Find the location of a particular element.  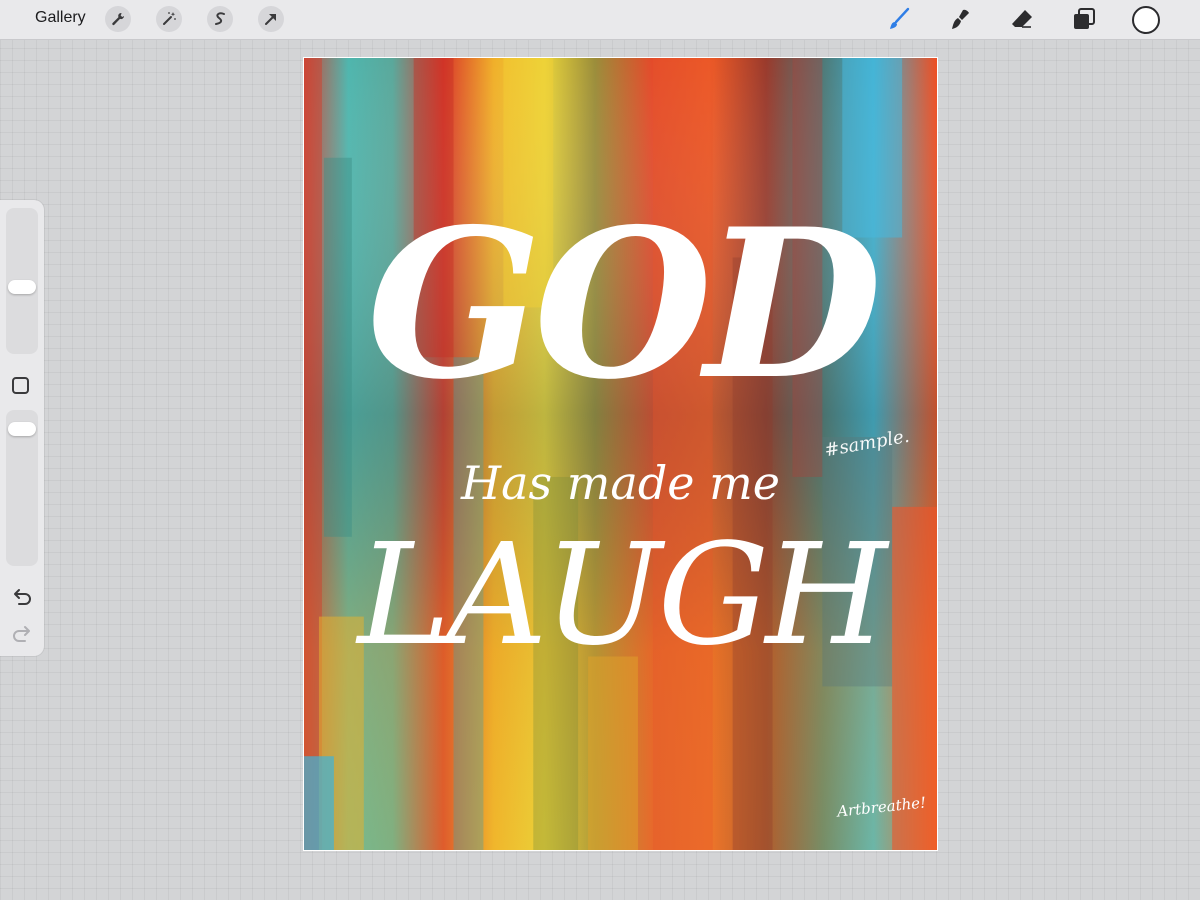

top-toolbar: Gallery is located at coordinates (600, 20).